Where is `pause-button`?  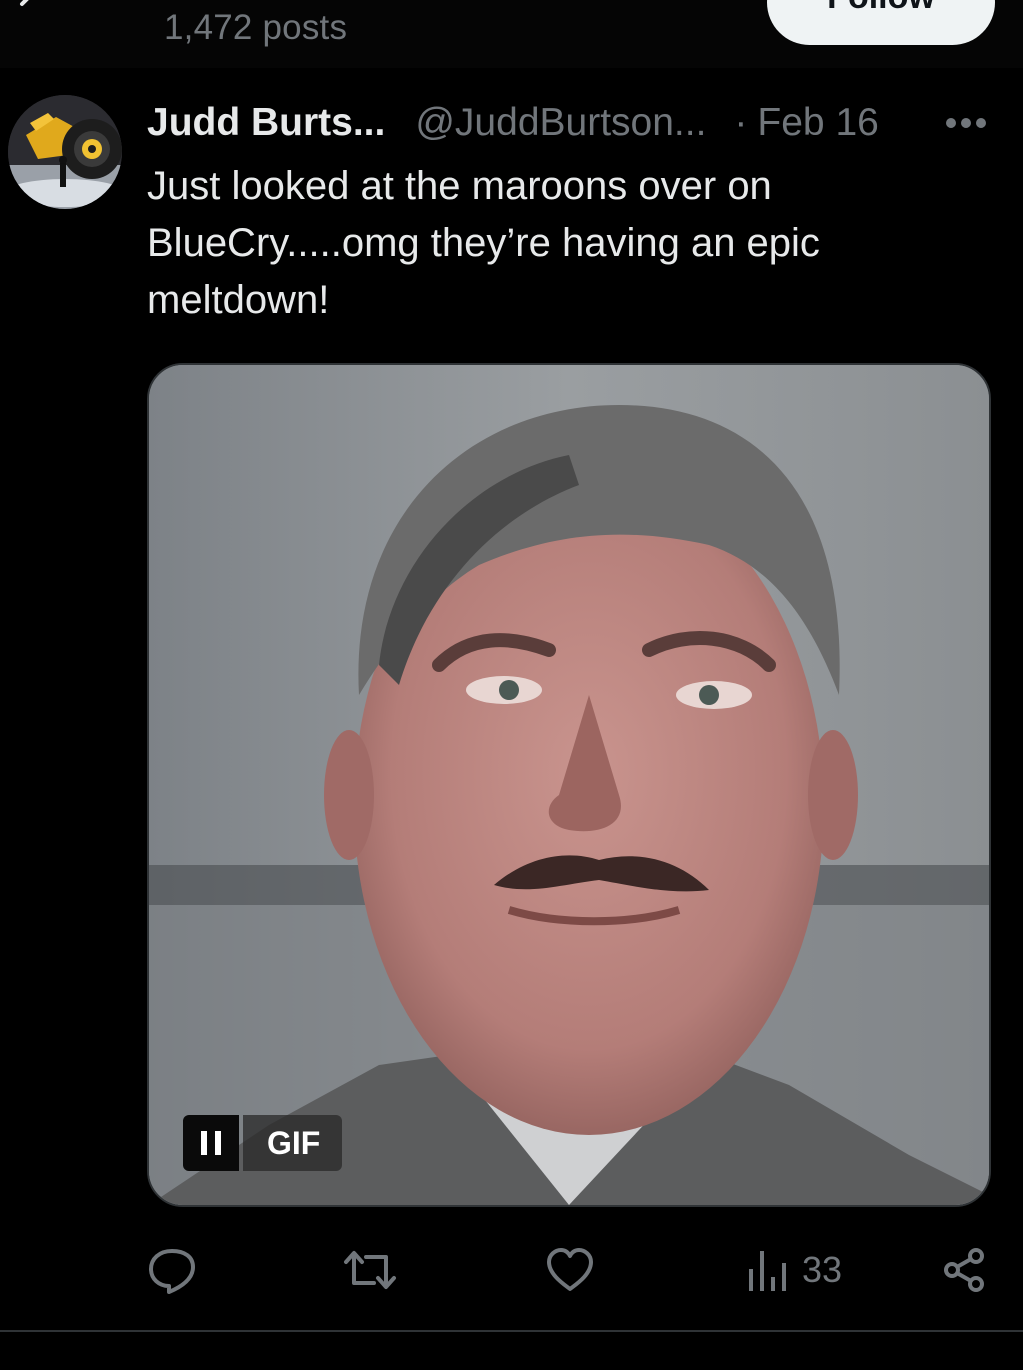 pause-button is located at coordinates (211, 1143).